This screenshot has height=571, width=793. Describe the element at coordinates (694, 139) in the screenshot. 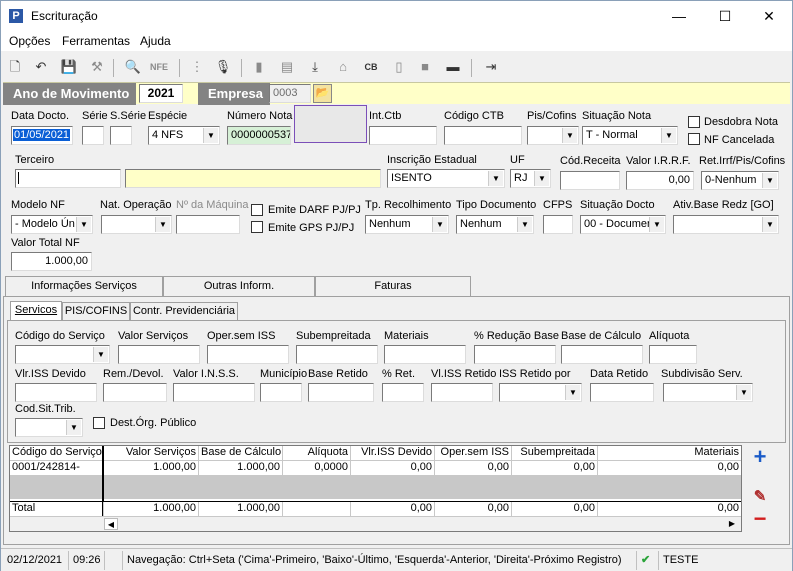

I see `nf-cancelada-checkbox` at that location.